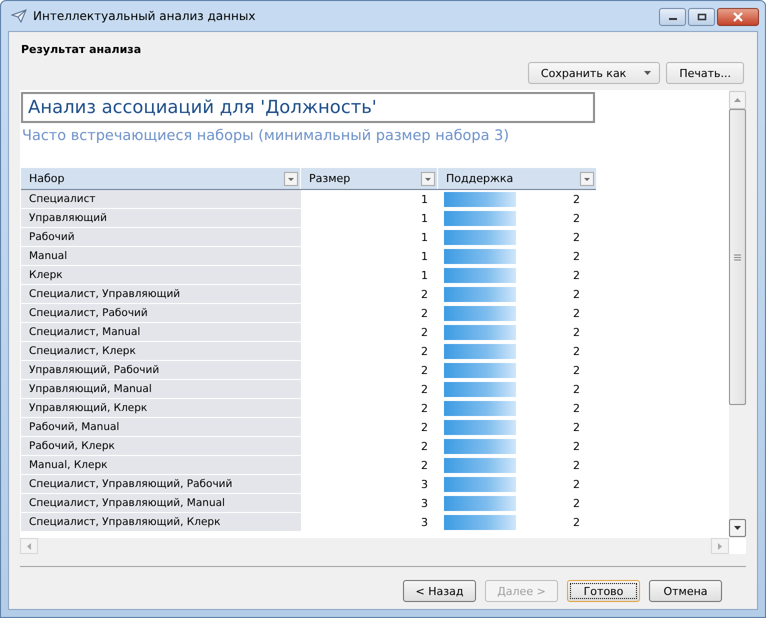 This screenshot has width=766, height=618. What do you see at coordinates (737, 100) in the screenshot?
I see `scroll-up-icon` at bounding box center [737, 100].